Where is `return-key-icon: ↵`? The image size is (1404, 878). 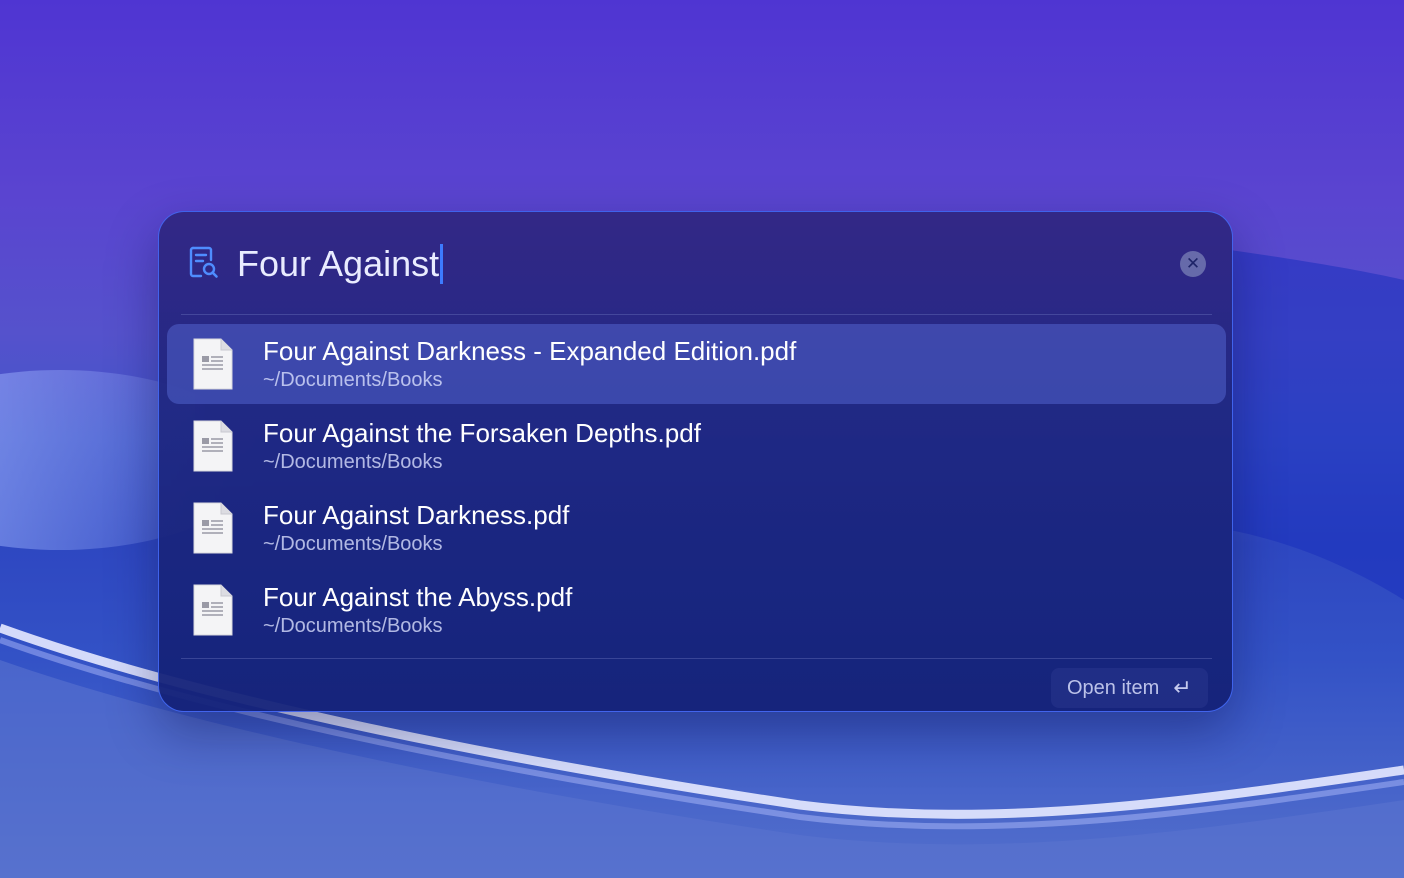 return-key-icon: ↵ is located at coordinates (1182, 687).